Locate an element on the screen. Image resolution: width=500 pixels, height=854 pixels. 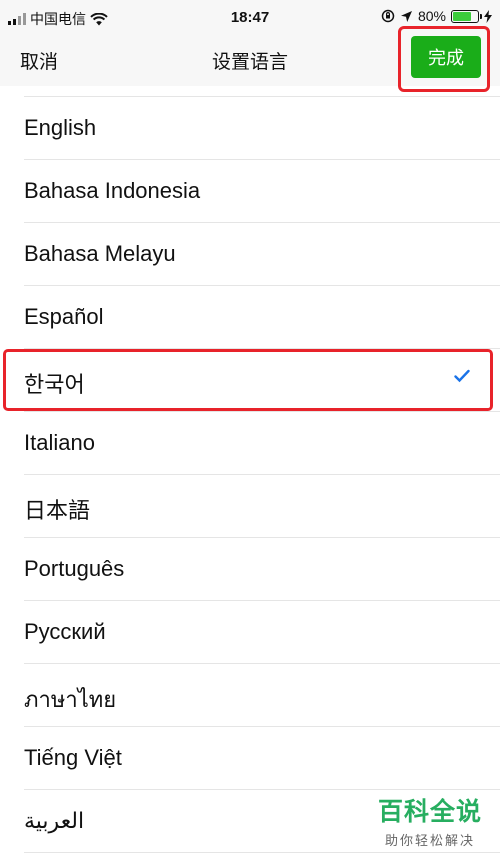
language-item-label: English is located at coordinates (60, 127).